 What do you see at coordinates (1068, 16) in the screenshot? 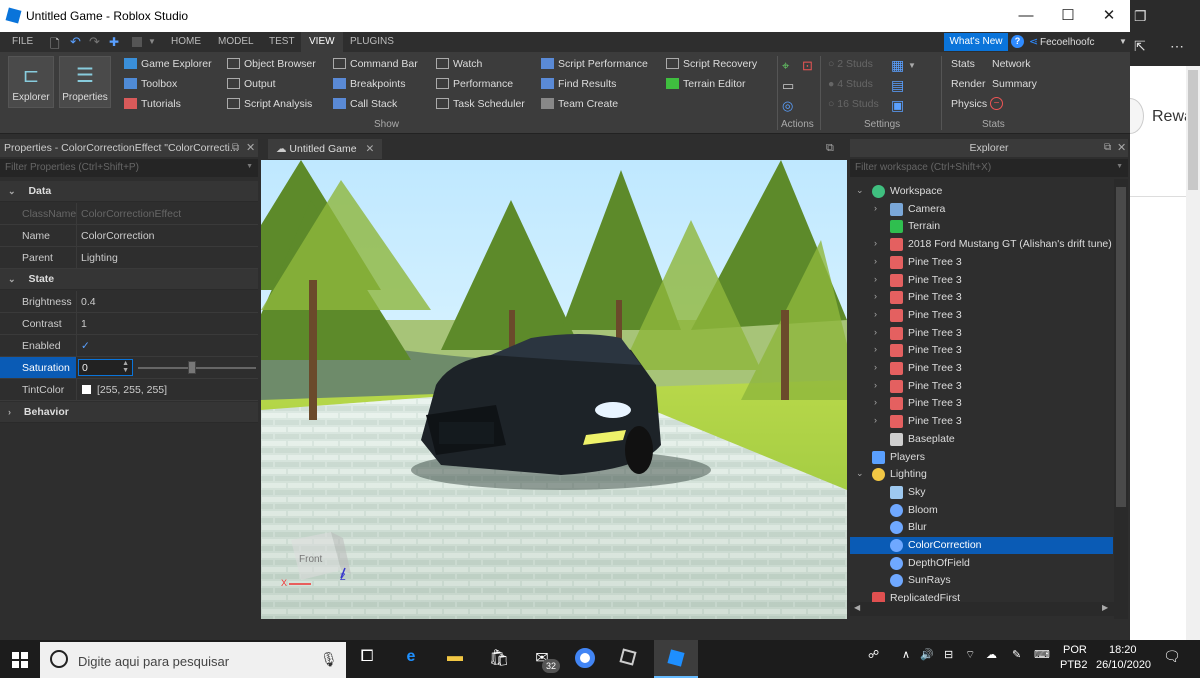
I see `maximize-button: ☐` at bounding box center [1068, 16].